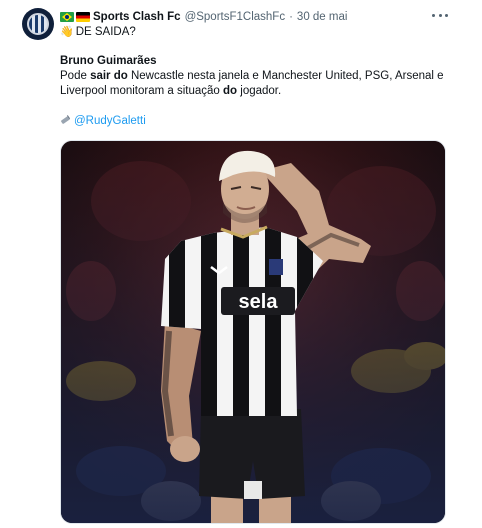  I want to click on club-crest-icon, so click(38, 24).